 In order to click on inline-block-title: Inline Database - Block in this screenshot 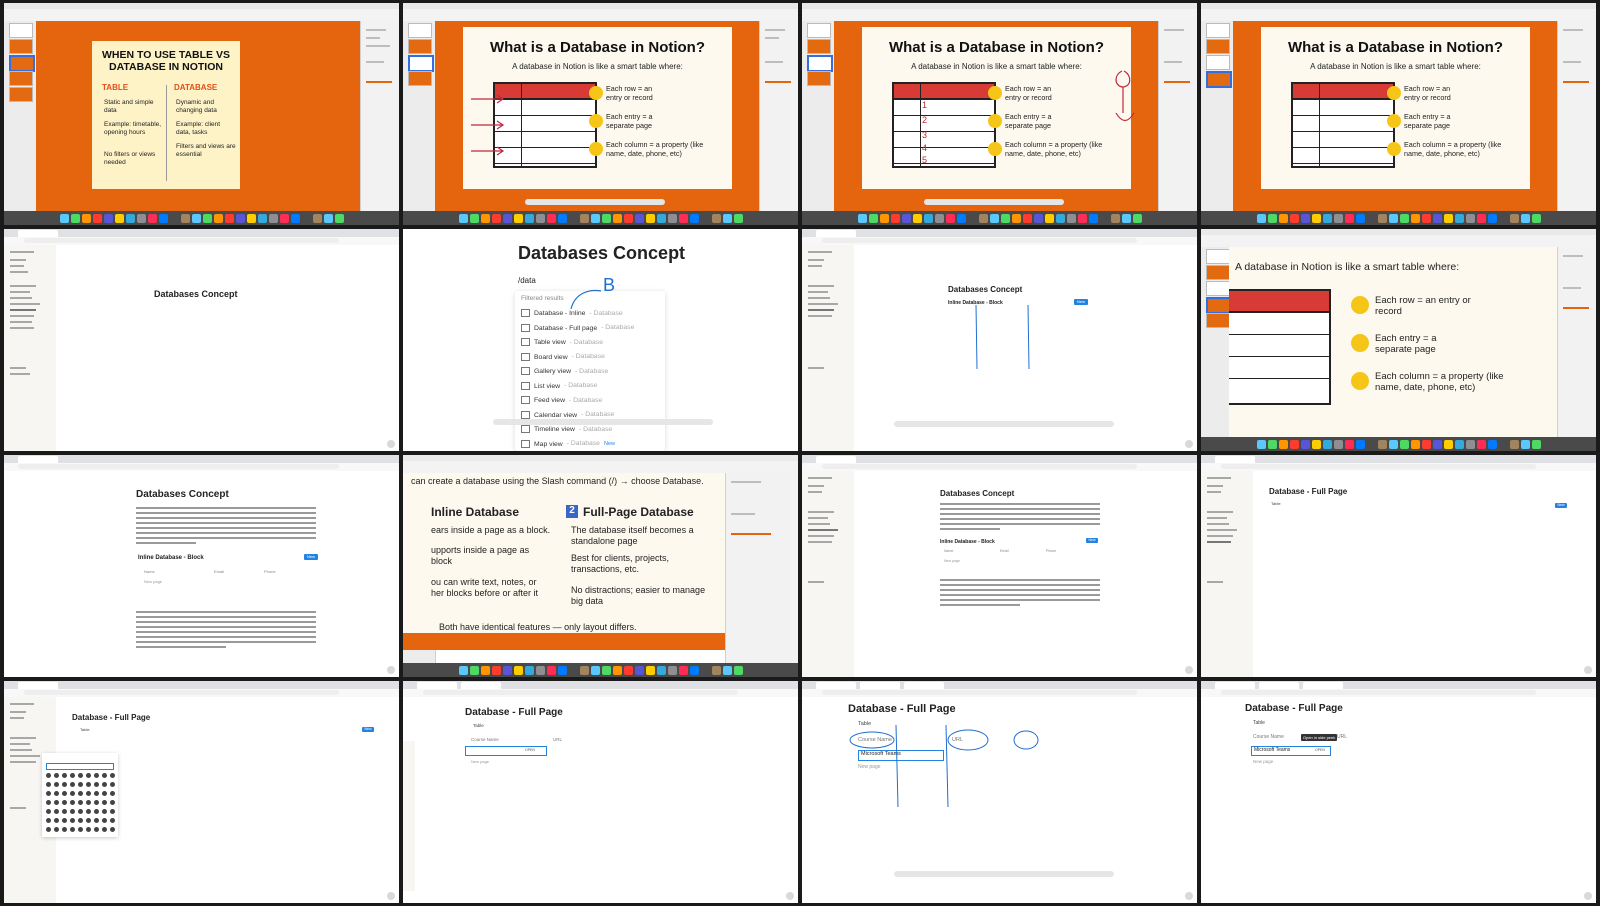, I will do `click(967, 542)`.